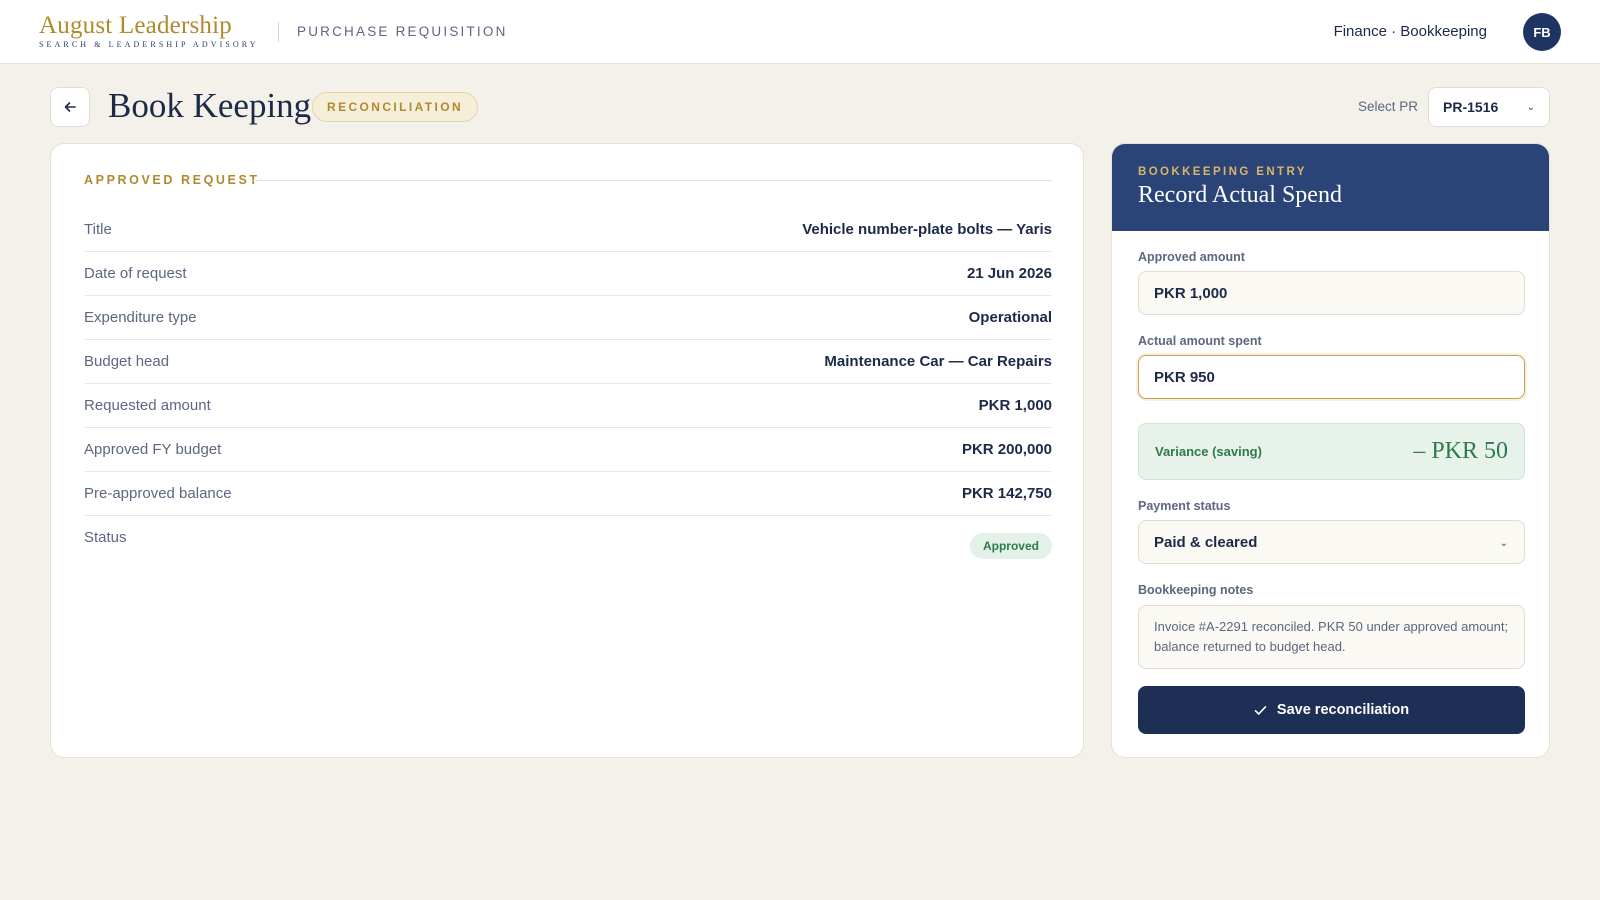 This screenshot has width=1600, height=900. Describe the element at coordinates (395, 107) in the screenshot. I see `reconciliation-badge: RECONCILIATION` at that location.